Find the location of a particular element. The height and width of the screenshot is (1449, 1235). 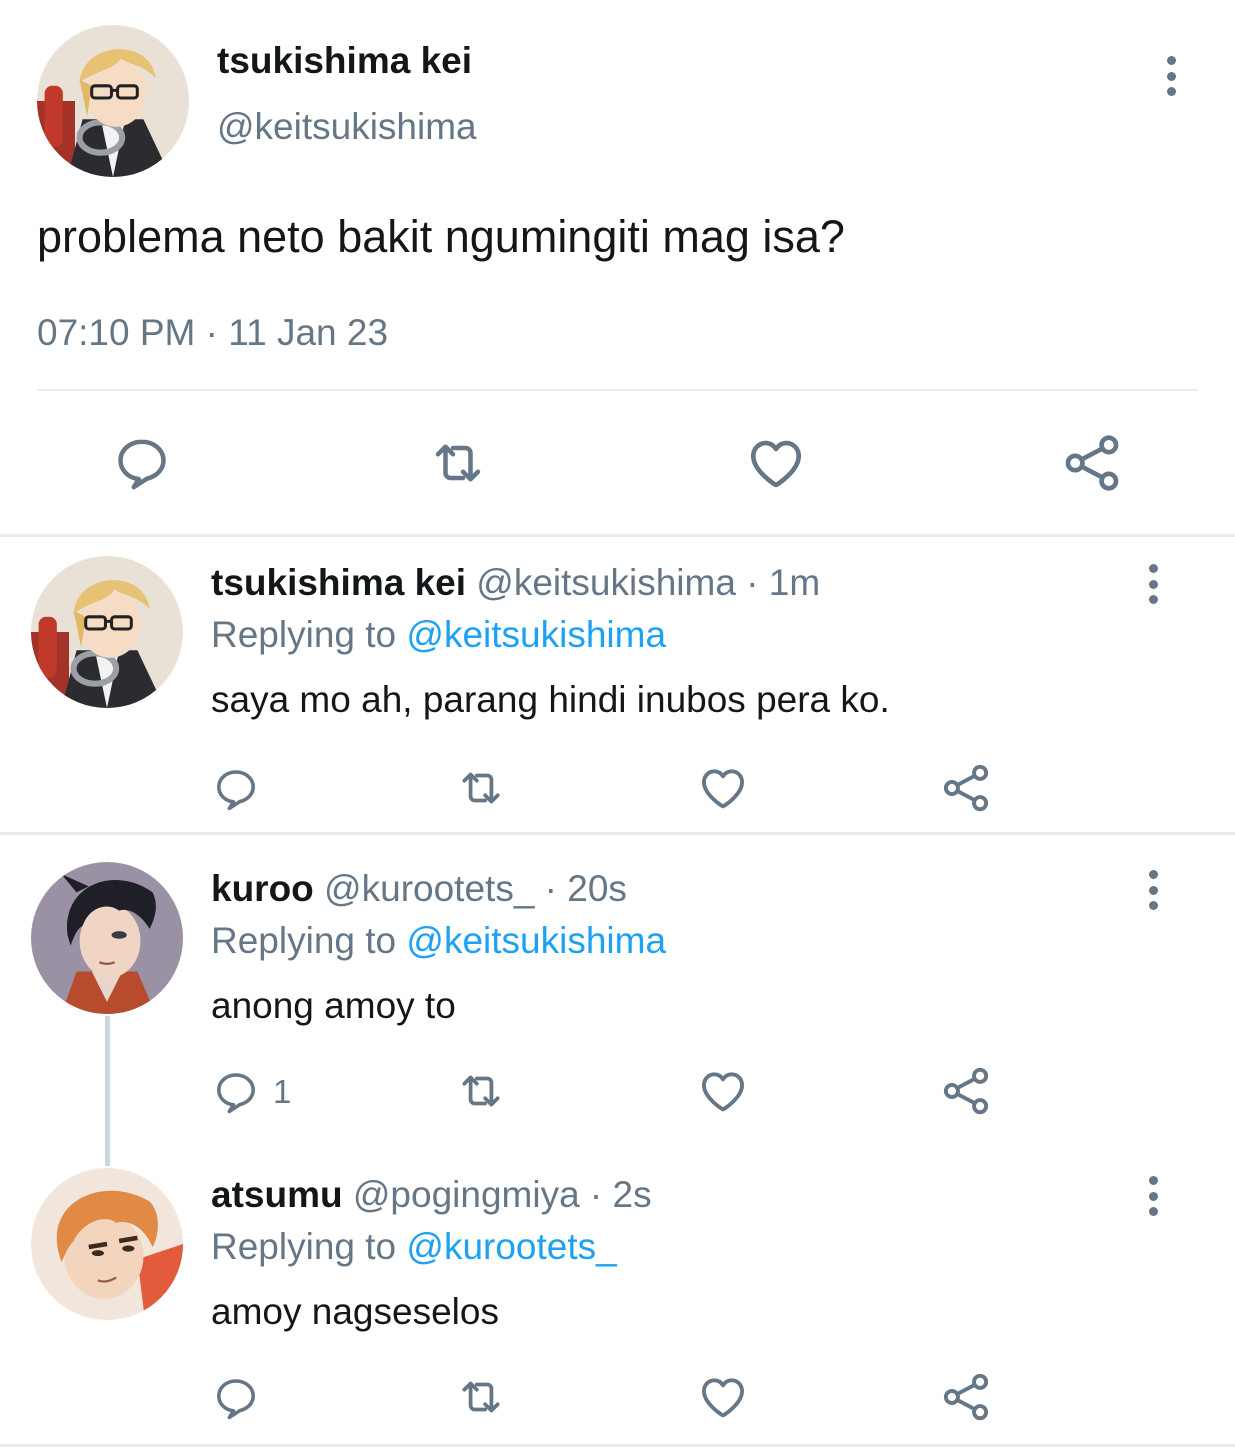

replying-to: Replying to @kurootets_ is located at coordinates (414, 1247).